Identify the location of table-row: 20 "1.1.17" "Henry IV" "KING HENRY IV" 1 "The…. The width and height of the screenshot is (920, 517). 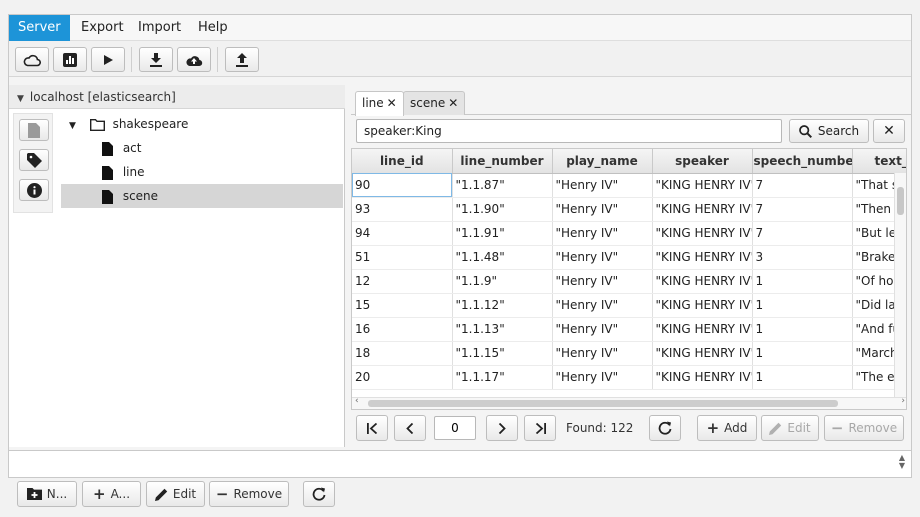
(629, 377).